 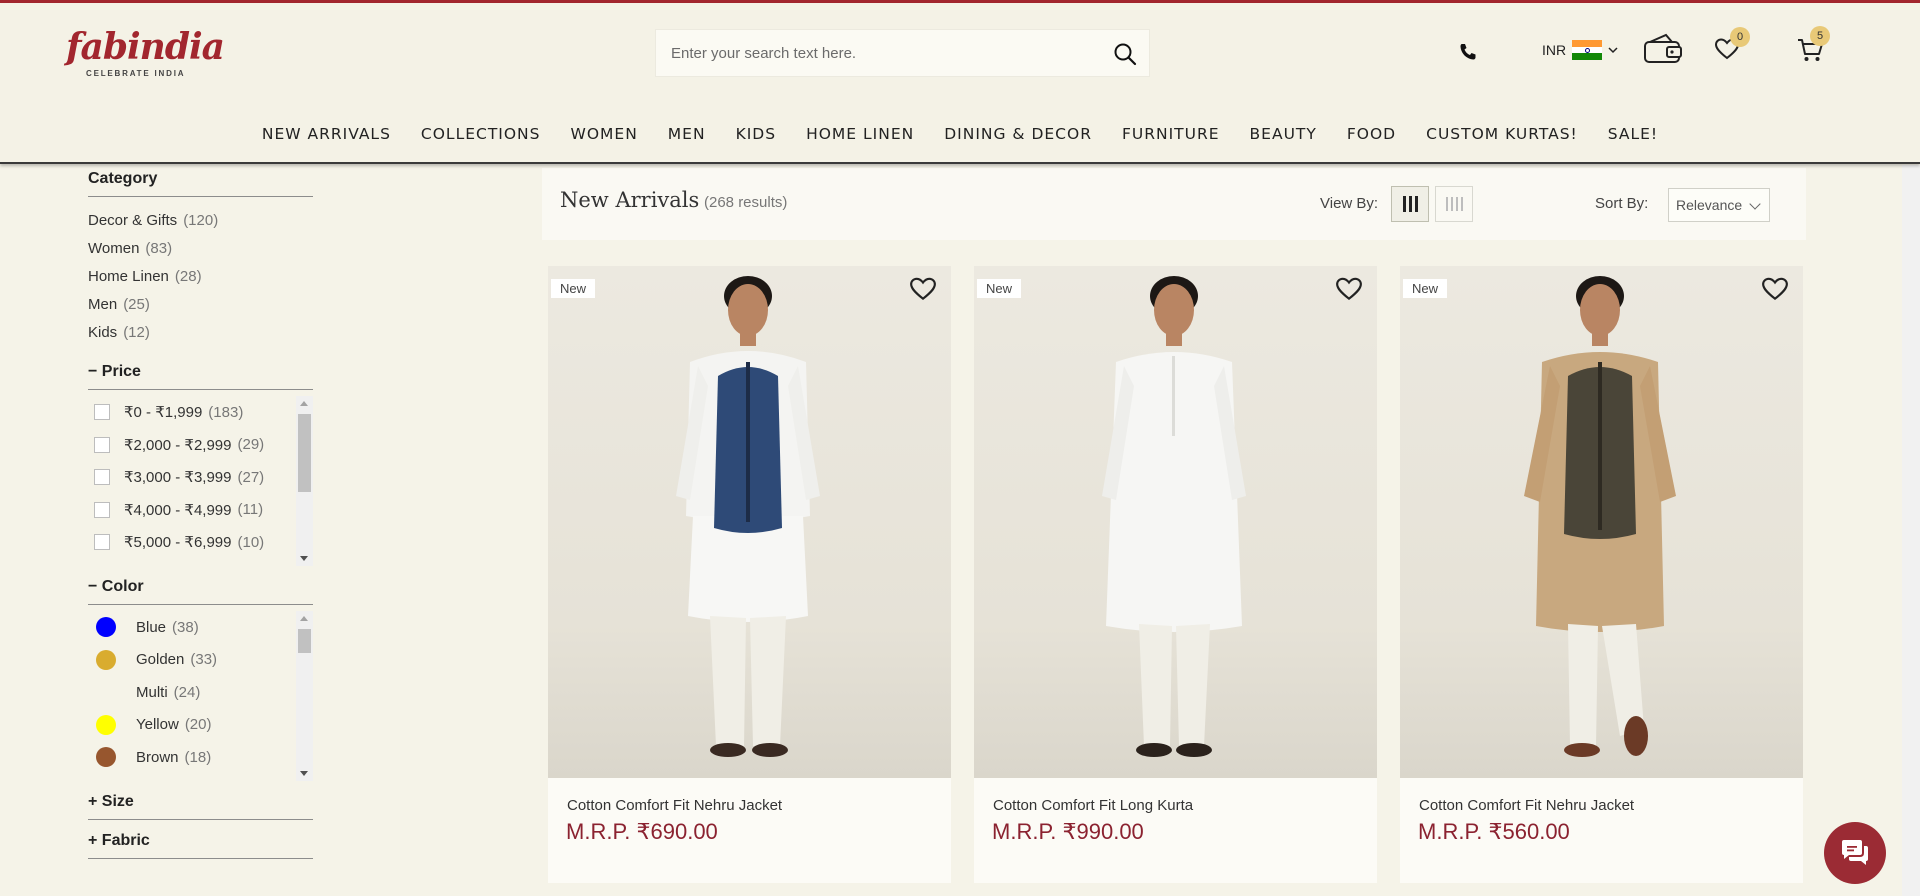 I want to click on price-option: ₹2,000 - ₹2,999 (29), so click(x=200, y=445).